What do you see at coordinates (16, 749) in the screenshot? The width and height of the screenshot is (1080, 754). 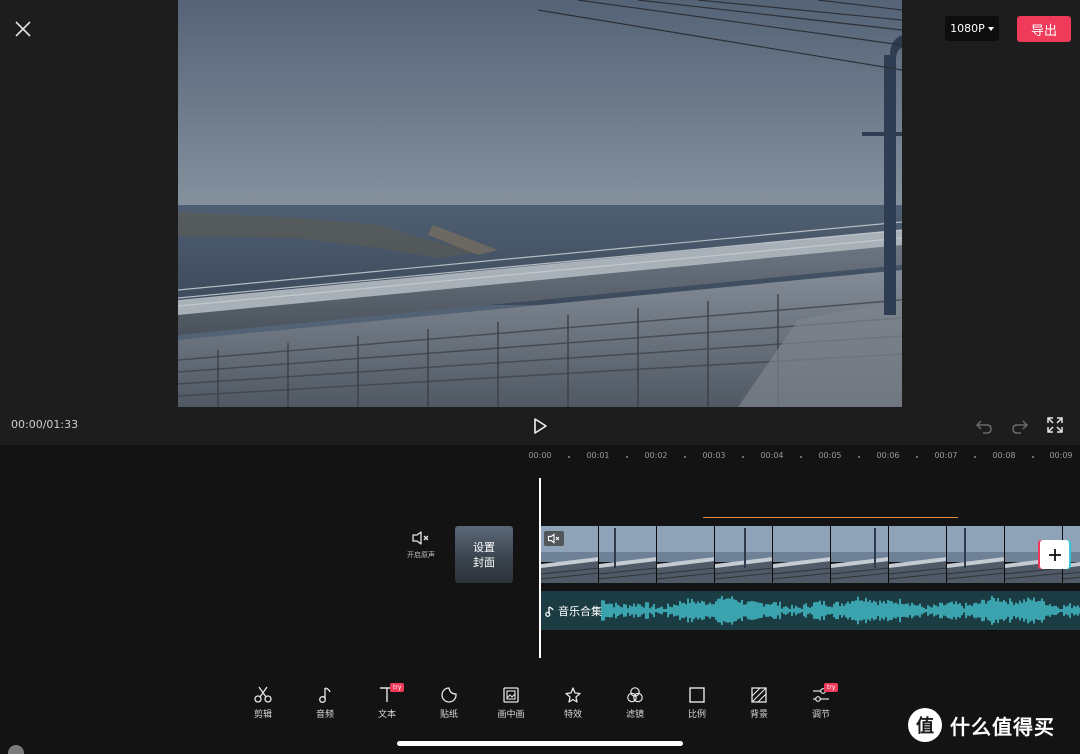 I see `assistive-touch-button` at bounding box center [16, 749].